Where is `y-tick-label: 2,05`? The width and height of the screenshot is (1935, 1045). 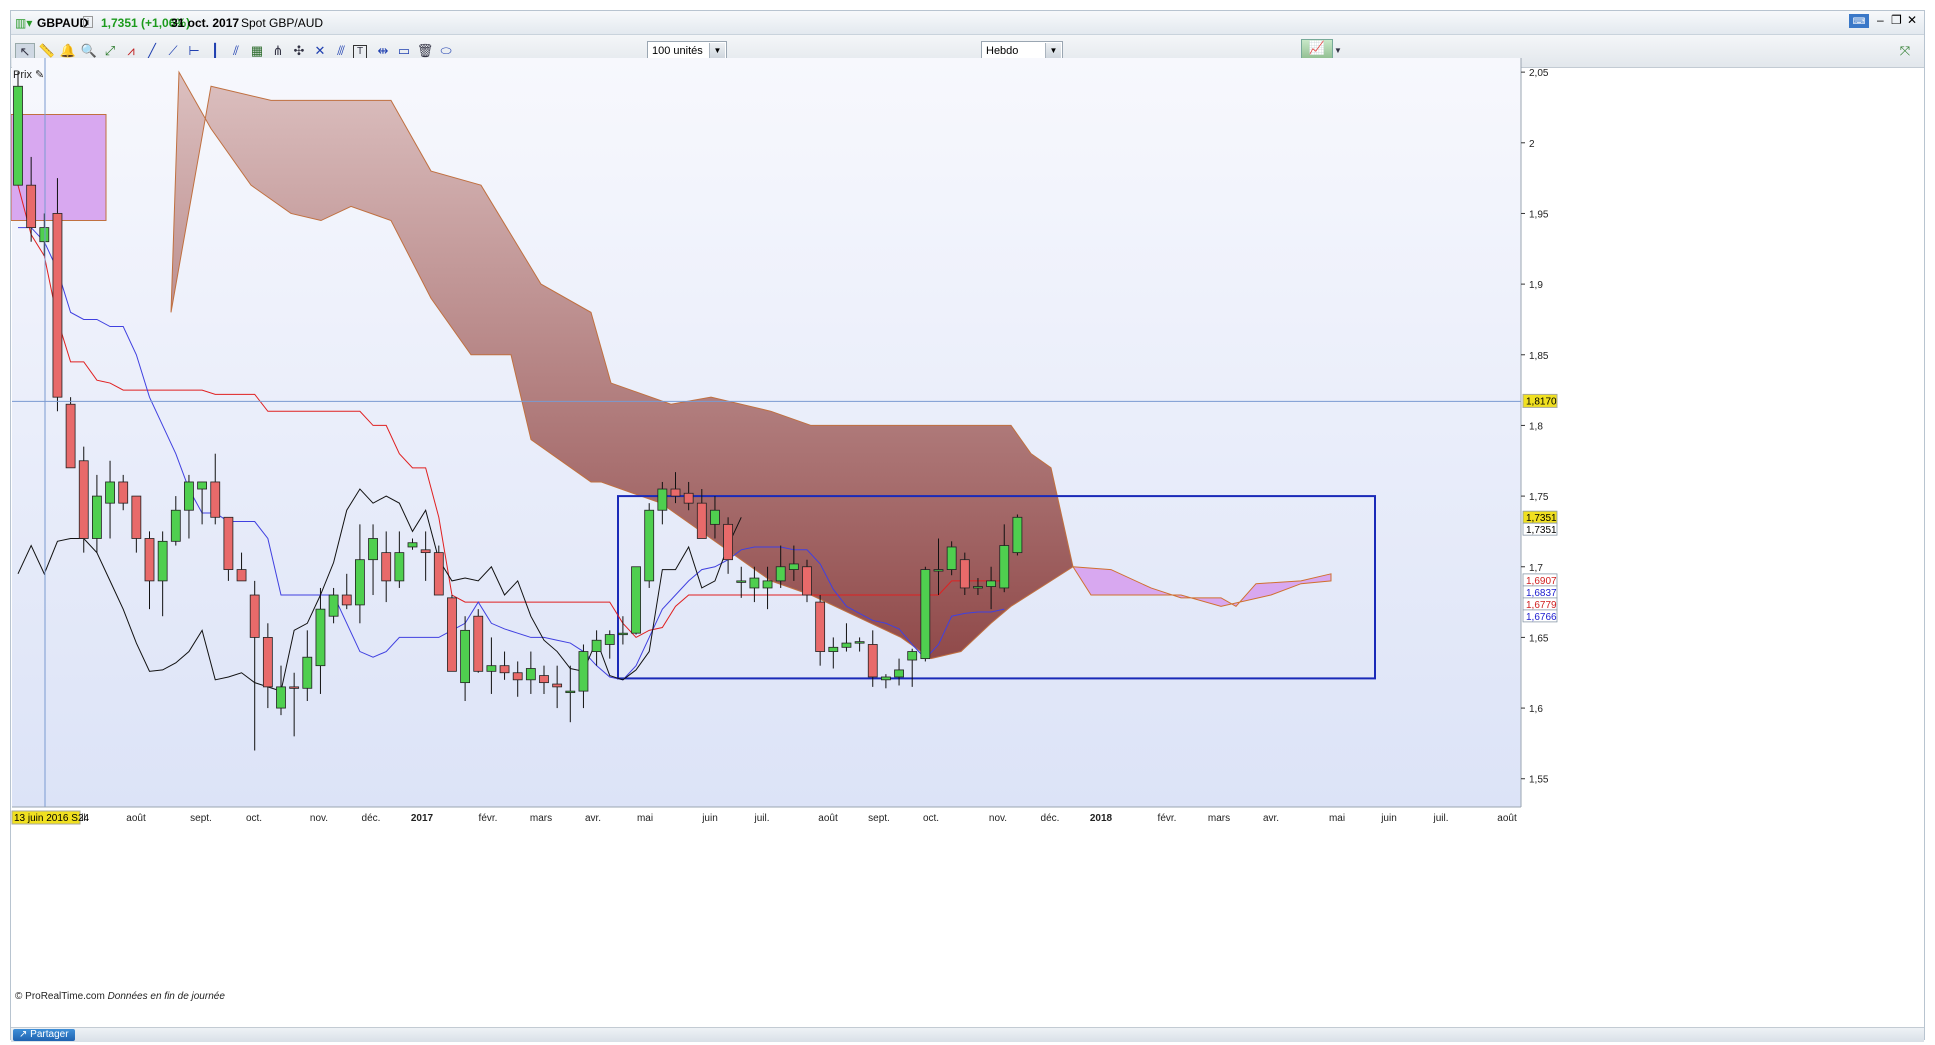
y-tick-label: 2,05 is located at coordinates (1539, 73).